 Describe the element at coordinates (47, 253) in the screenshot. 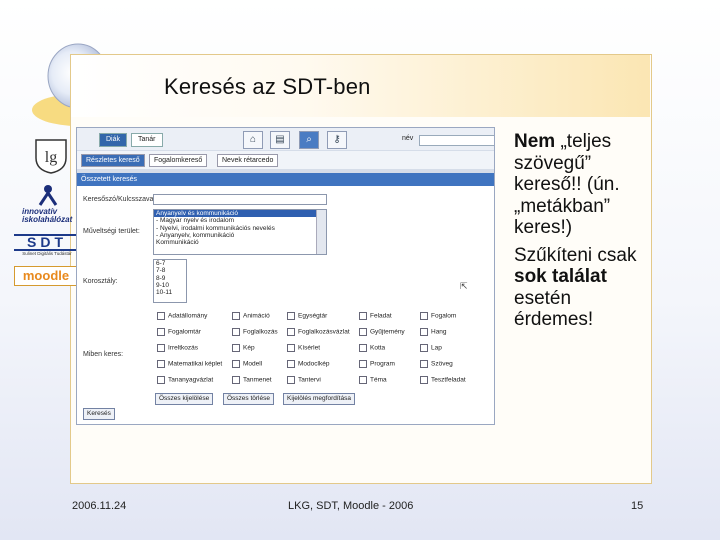

I see `sdt-logo-subtitle: Sulinet Digitális Tudástár` at that location.